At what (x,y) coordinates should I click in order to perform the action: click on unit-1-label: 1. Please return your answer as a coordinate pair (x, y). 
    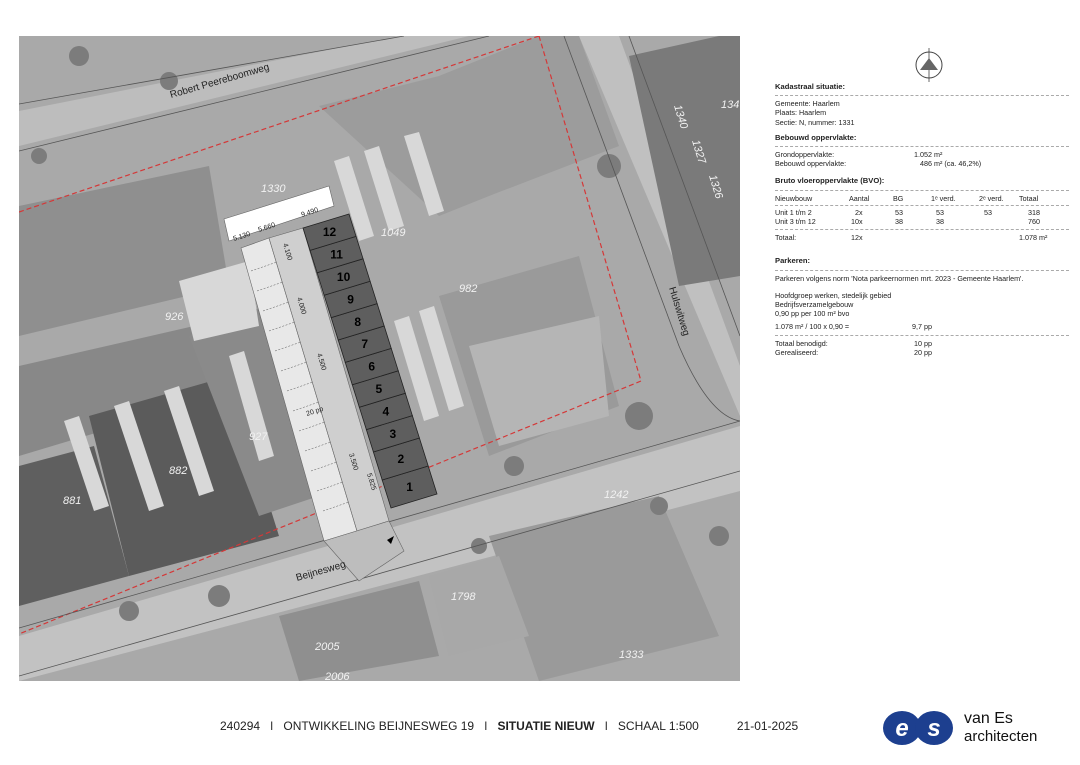
    Looking at the image, I should click on (409, 487).